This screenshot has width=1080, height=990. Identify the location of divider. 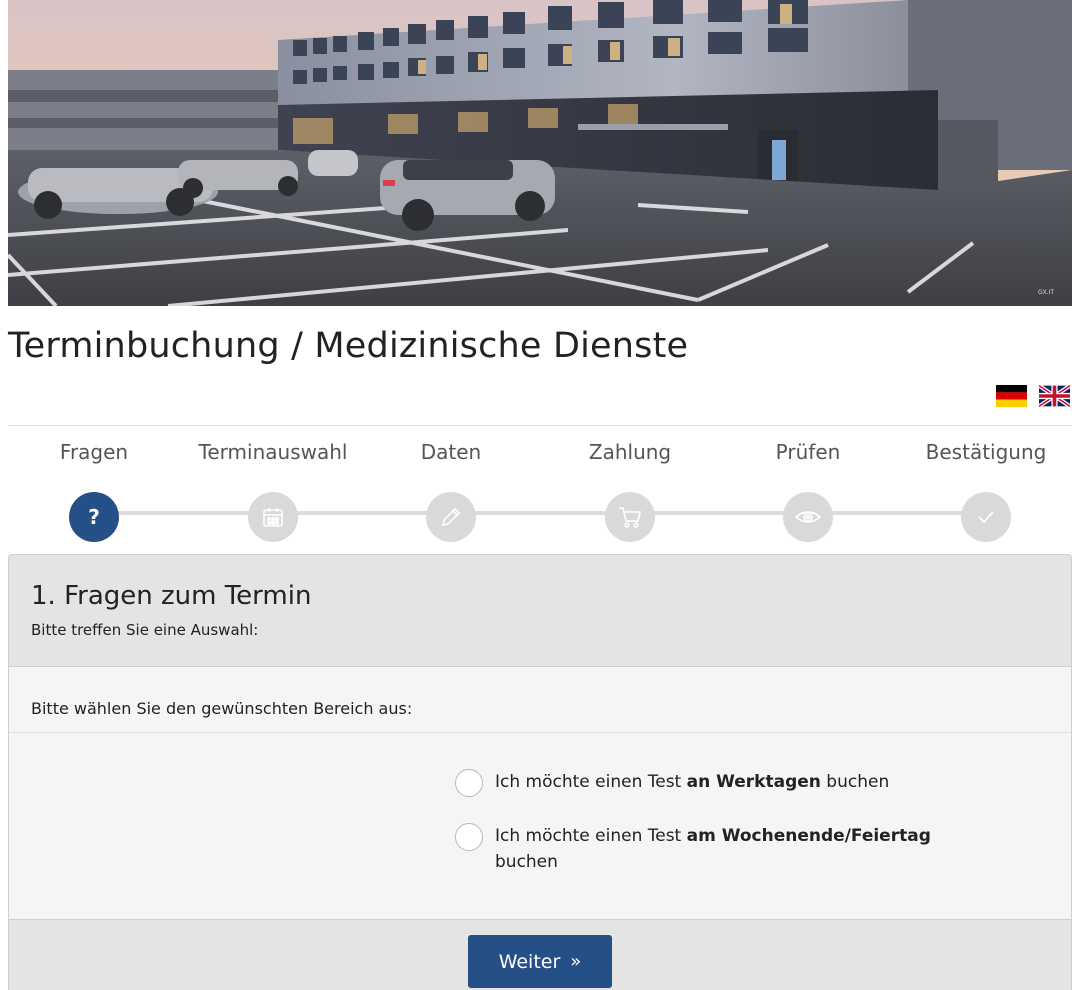
(540, 425).